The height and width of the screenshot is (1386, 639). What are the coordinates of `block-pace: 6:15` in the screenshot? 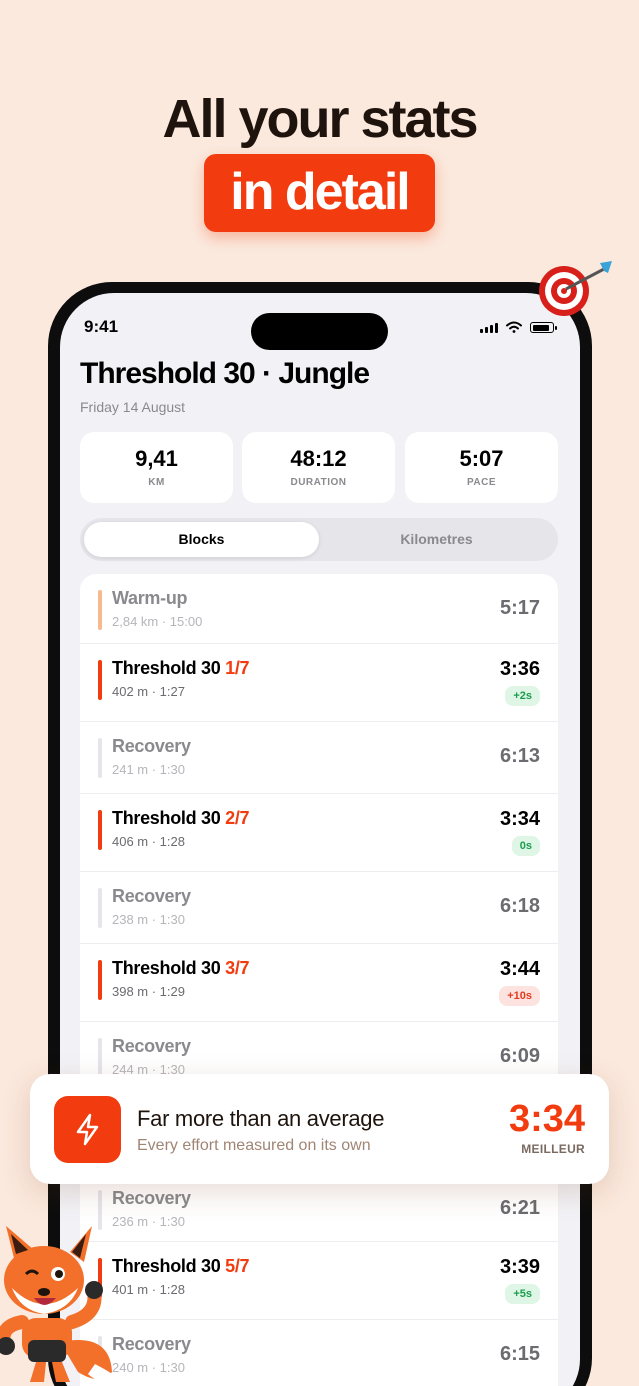 It's located at (519, 1354).